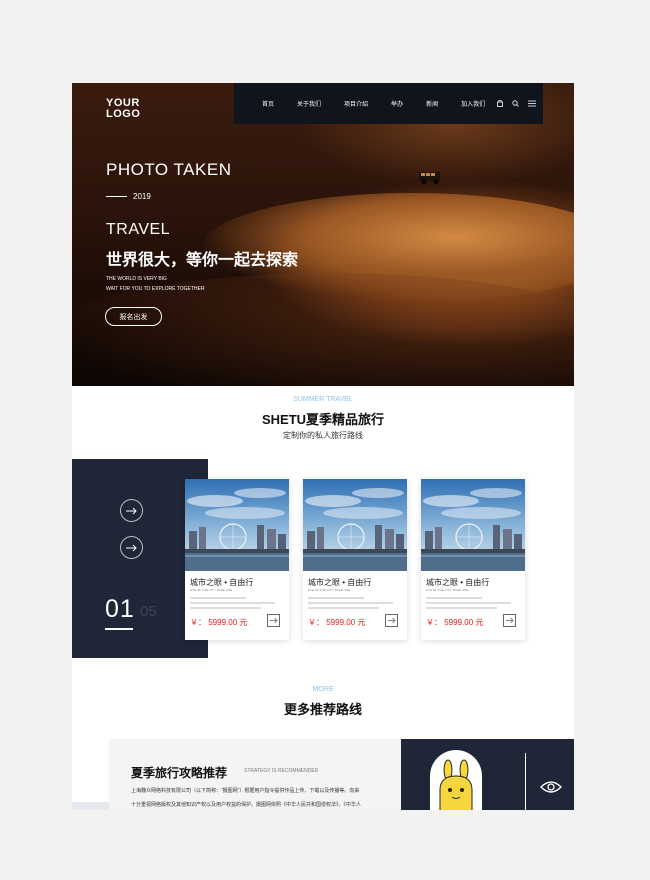 This screenshot has height=880, width=650. I want to click on summer-kicker: SUMMER TRAVEL, so click(323, 399).